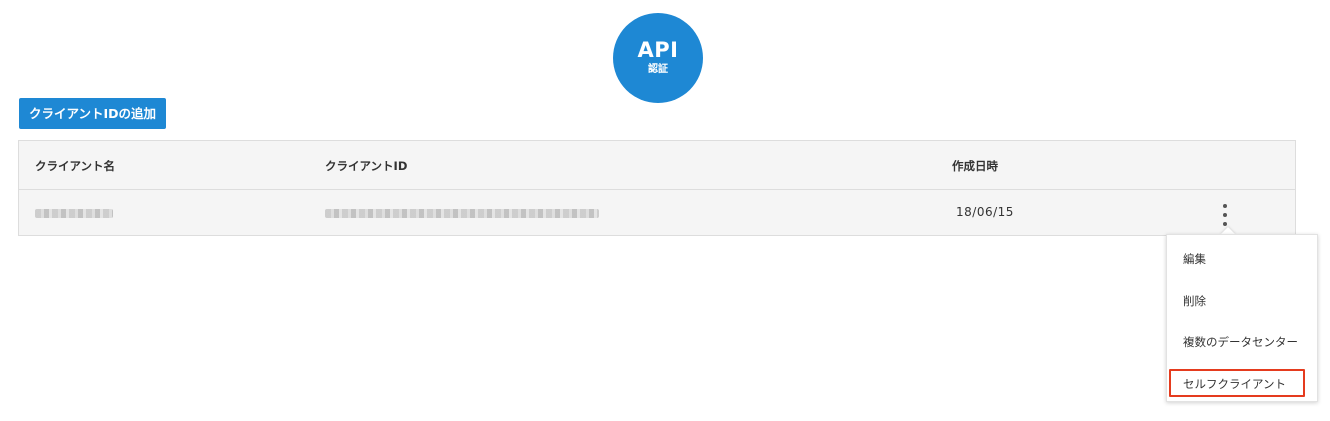  What do you see at coordinates (975, 166) in the screenshot?
I see `column-header-created-at: 作成日時` at bounding box center [975, 166].